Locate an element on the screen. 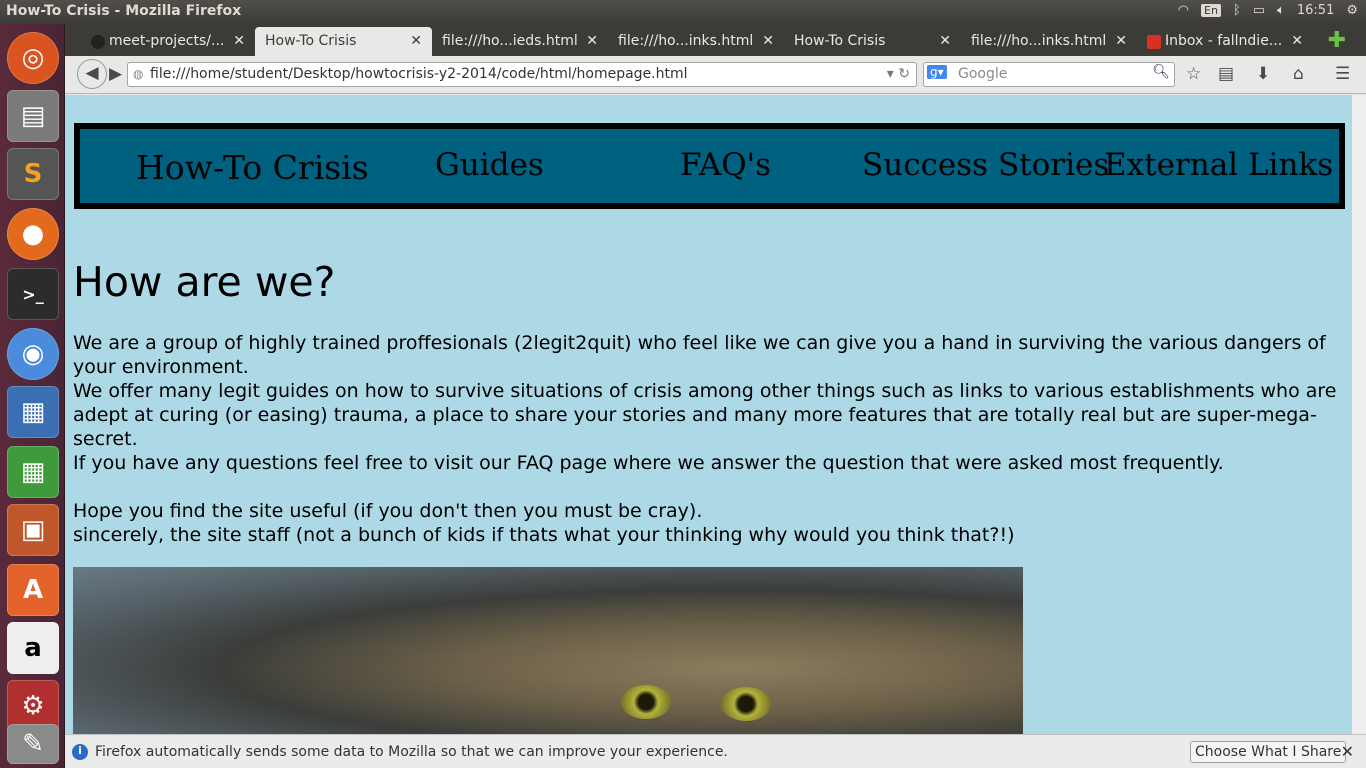 This screenshot has height=768, width=1366. reload-icon: ▾ ↻ is located at coordinates (898, 74).